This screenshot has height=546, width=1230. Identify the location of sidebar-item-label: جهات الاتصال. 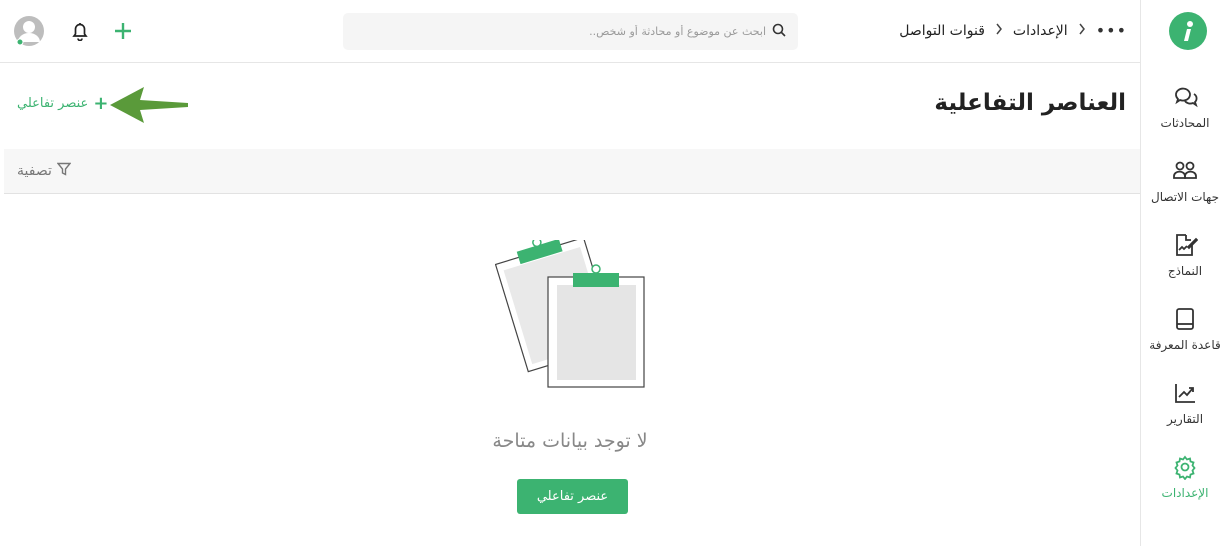
(1184, 197).